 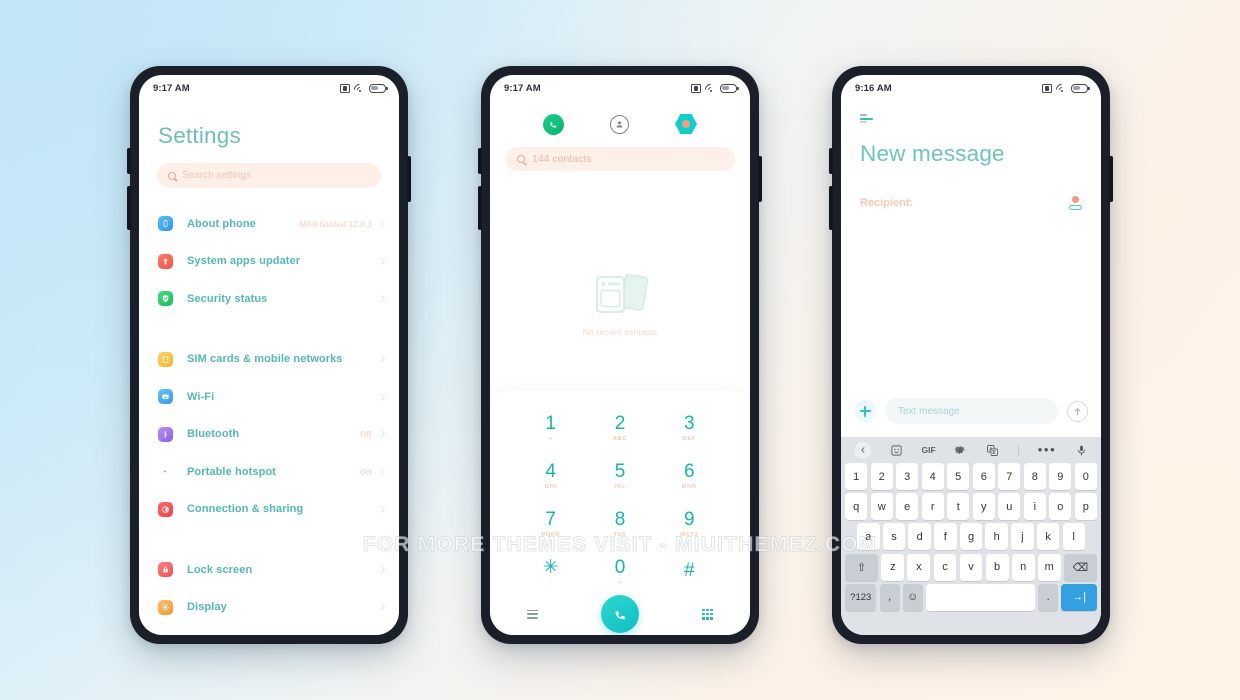 I want to click on key-p: p, so click(x=1085, y=507).